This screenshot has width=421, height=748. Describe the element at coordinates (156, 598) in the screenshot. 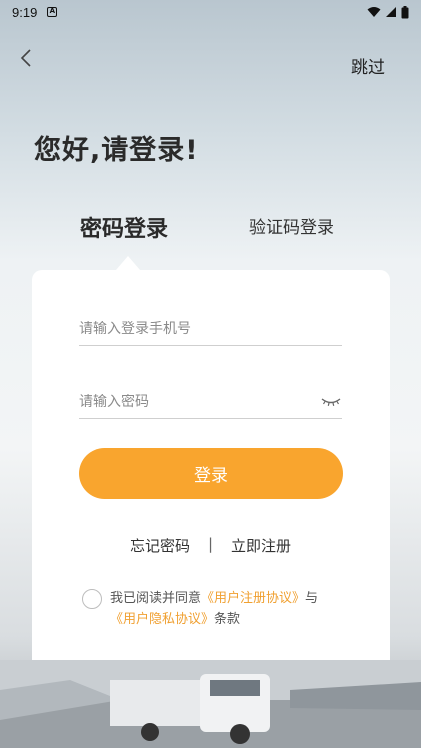

I see `agreement-prefix: 我已阅读并同意` at that location.